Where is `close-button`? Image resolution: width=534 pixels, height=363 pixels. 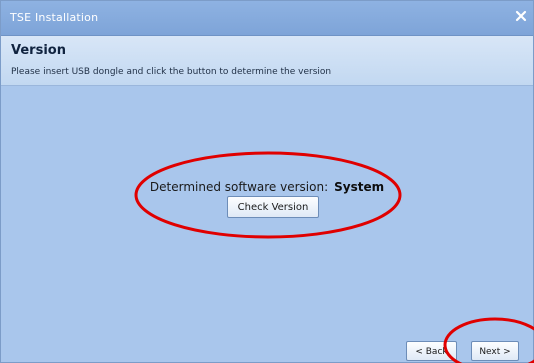 close-button is located at coordinates (521, 16).